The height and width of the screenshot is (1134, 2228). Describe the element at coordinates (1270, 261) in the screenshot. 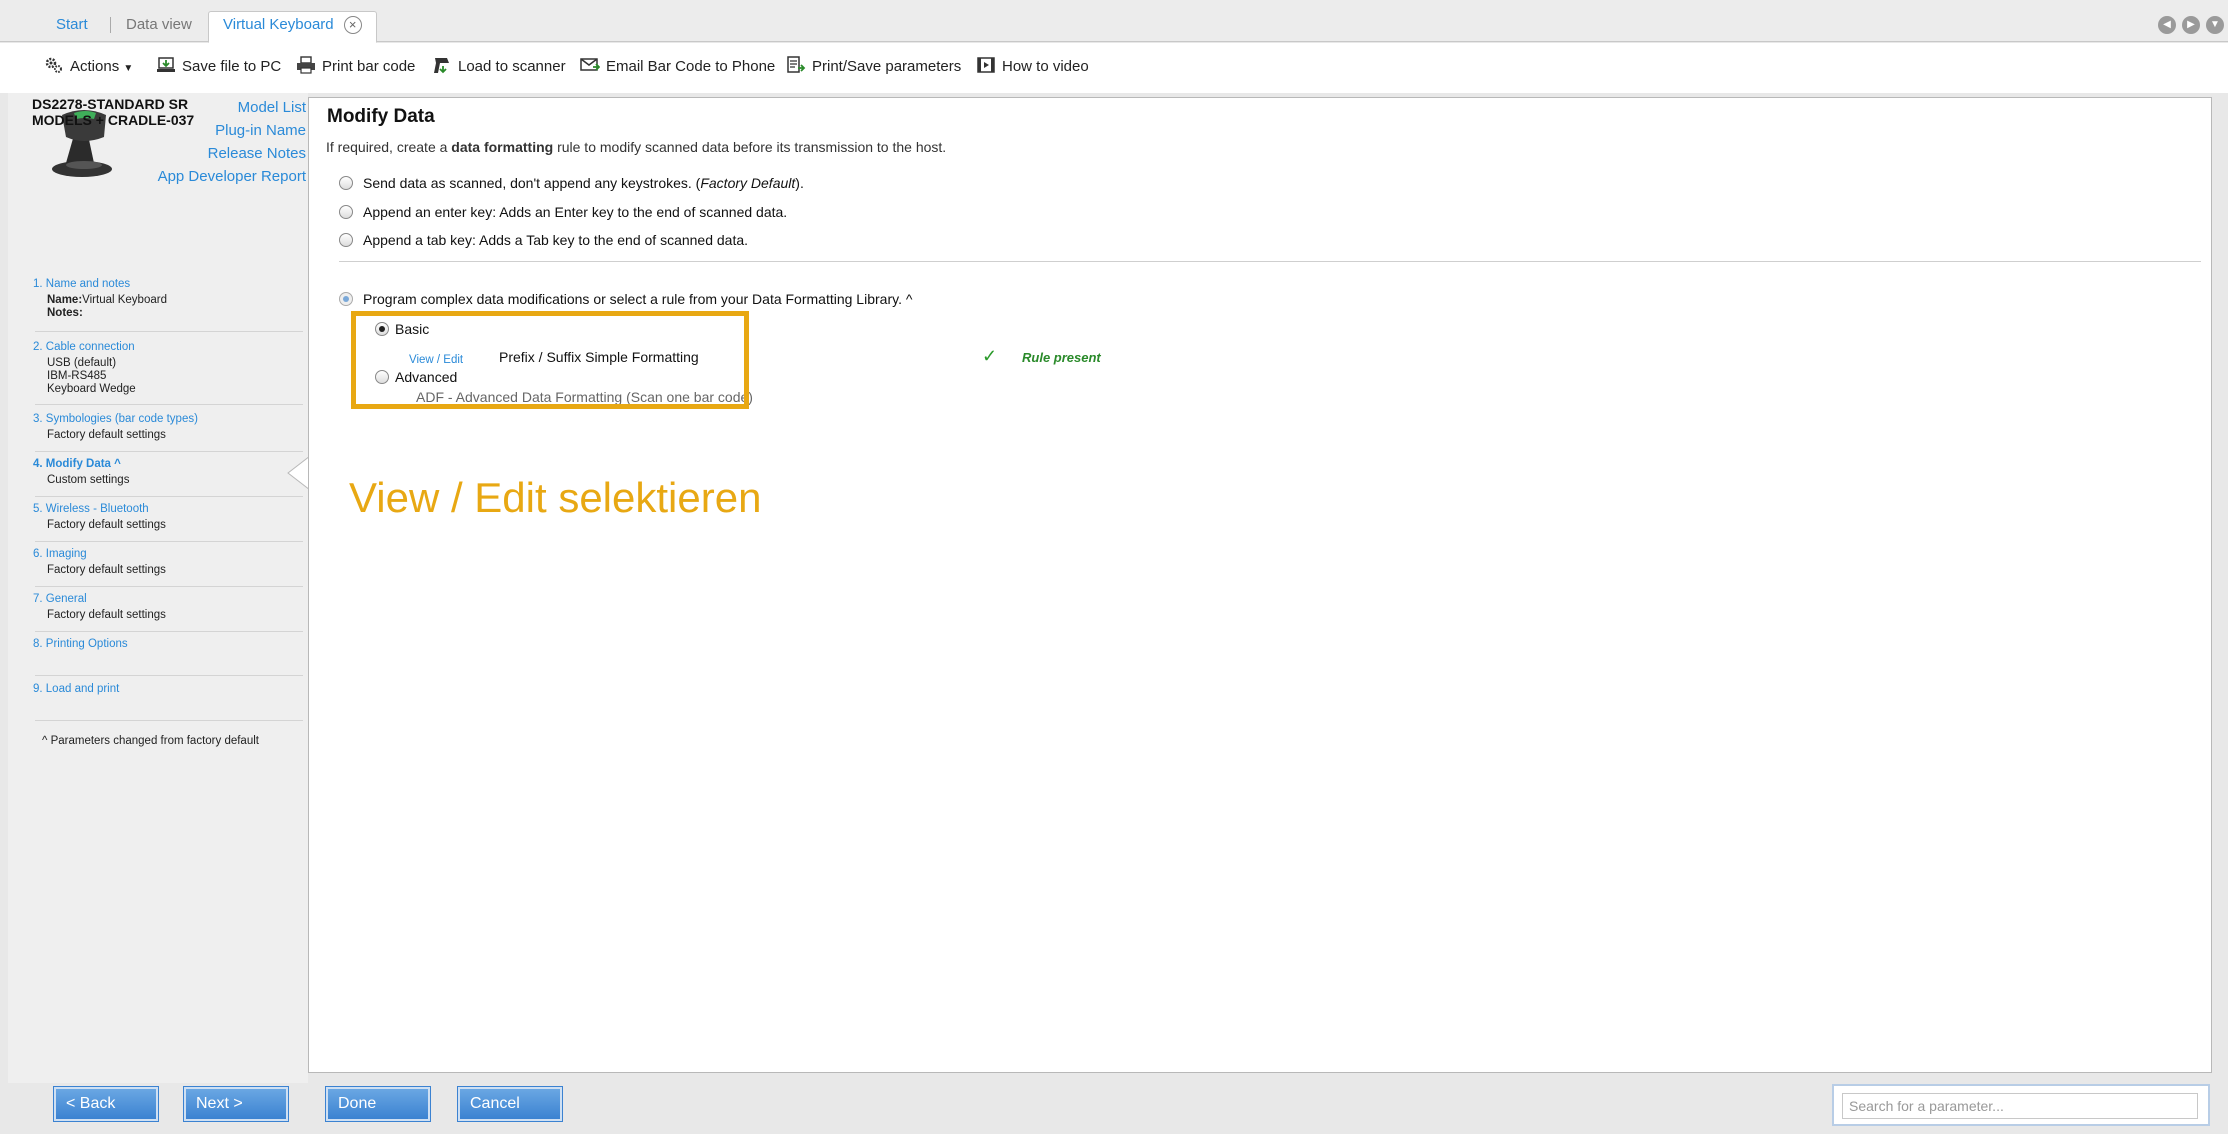

I see `divider` at that location.